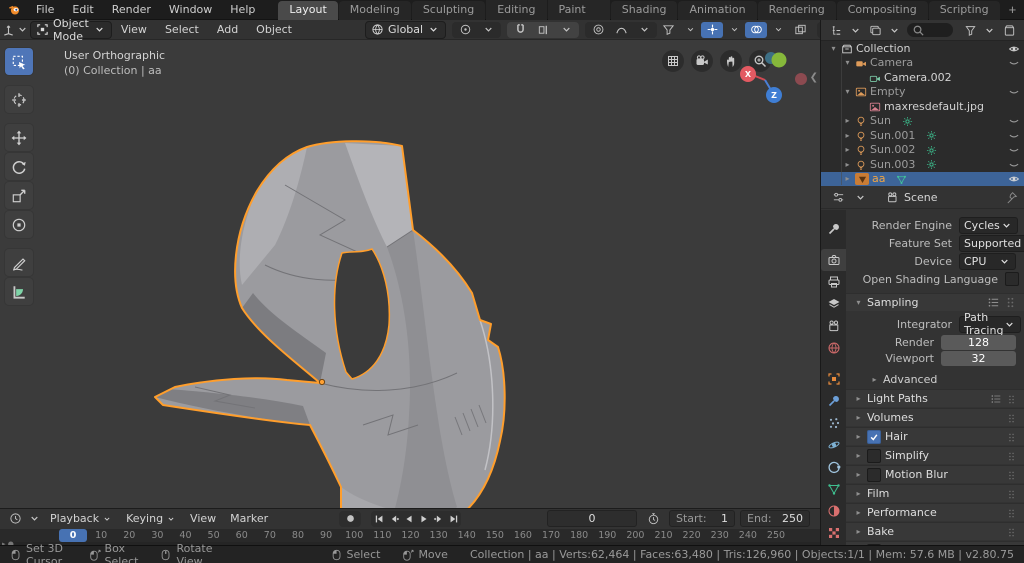 The width and height of the screenshot is (1024, 563). Describe the element at coordinates (874, 455) in the screenshot. I see `simplify-checkbox` at that location.